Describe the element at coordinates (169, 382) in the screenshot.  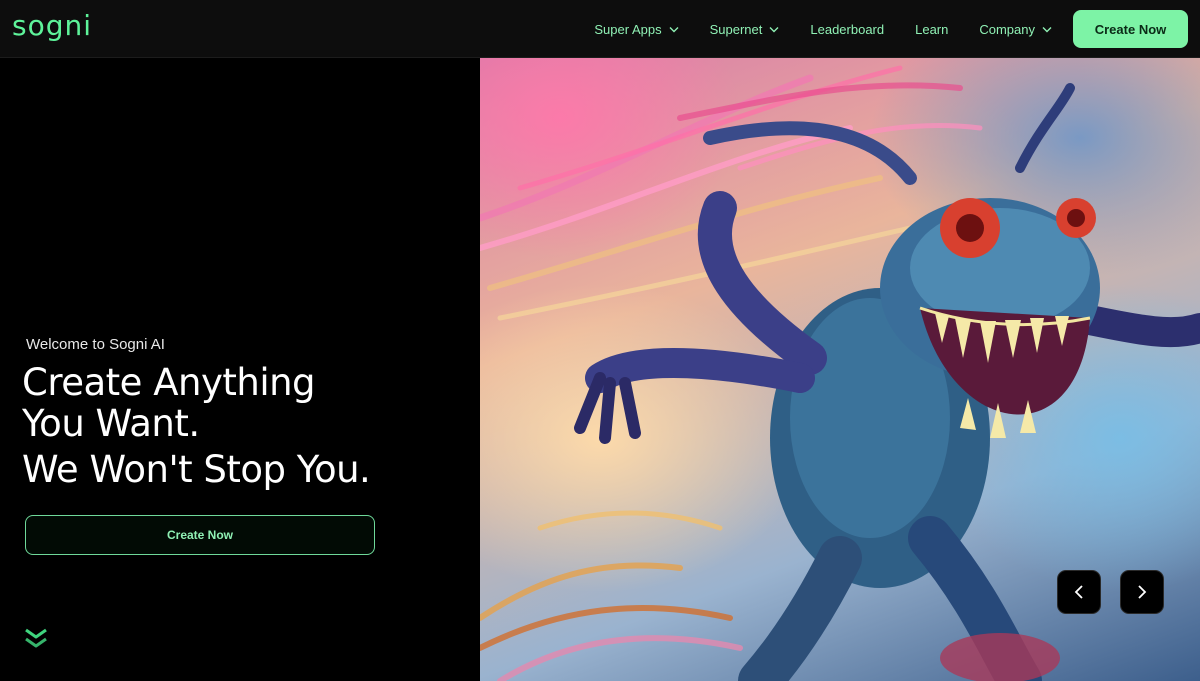
I see `headline-line-1: Create Anything` at that location.